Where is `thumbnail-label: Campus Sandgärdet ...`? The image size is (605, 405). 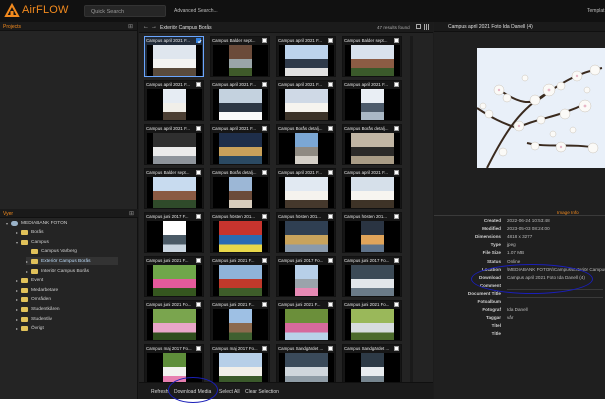 thumbnail-label: Campus Sandgärdet ... is located at coordinates (301, 348).